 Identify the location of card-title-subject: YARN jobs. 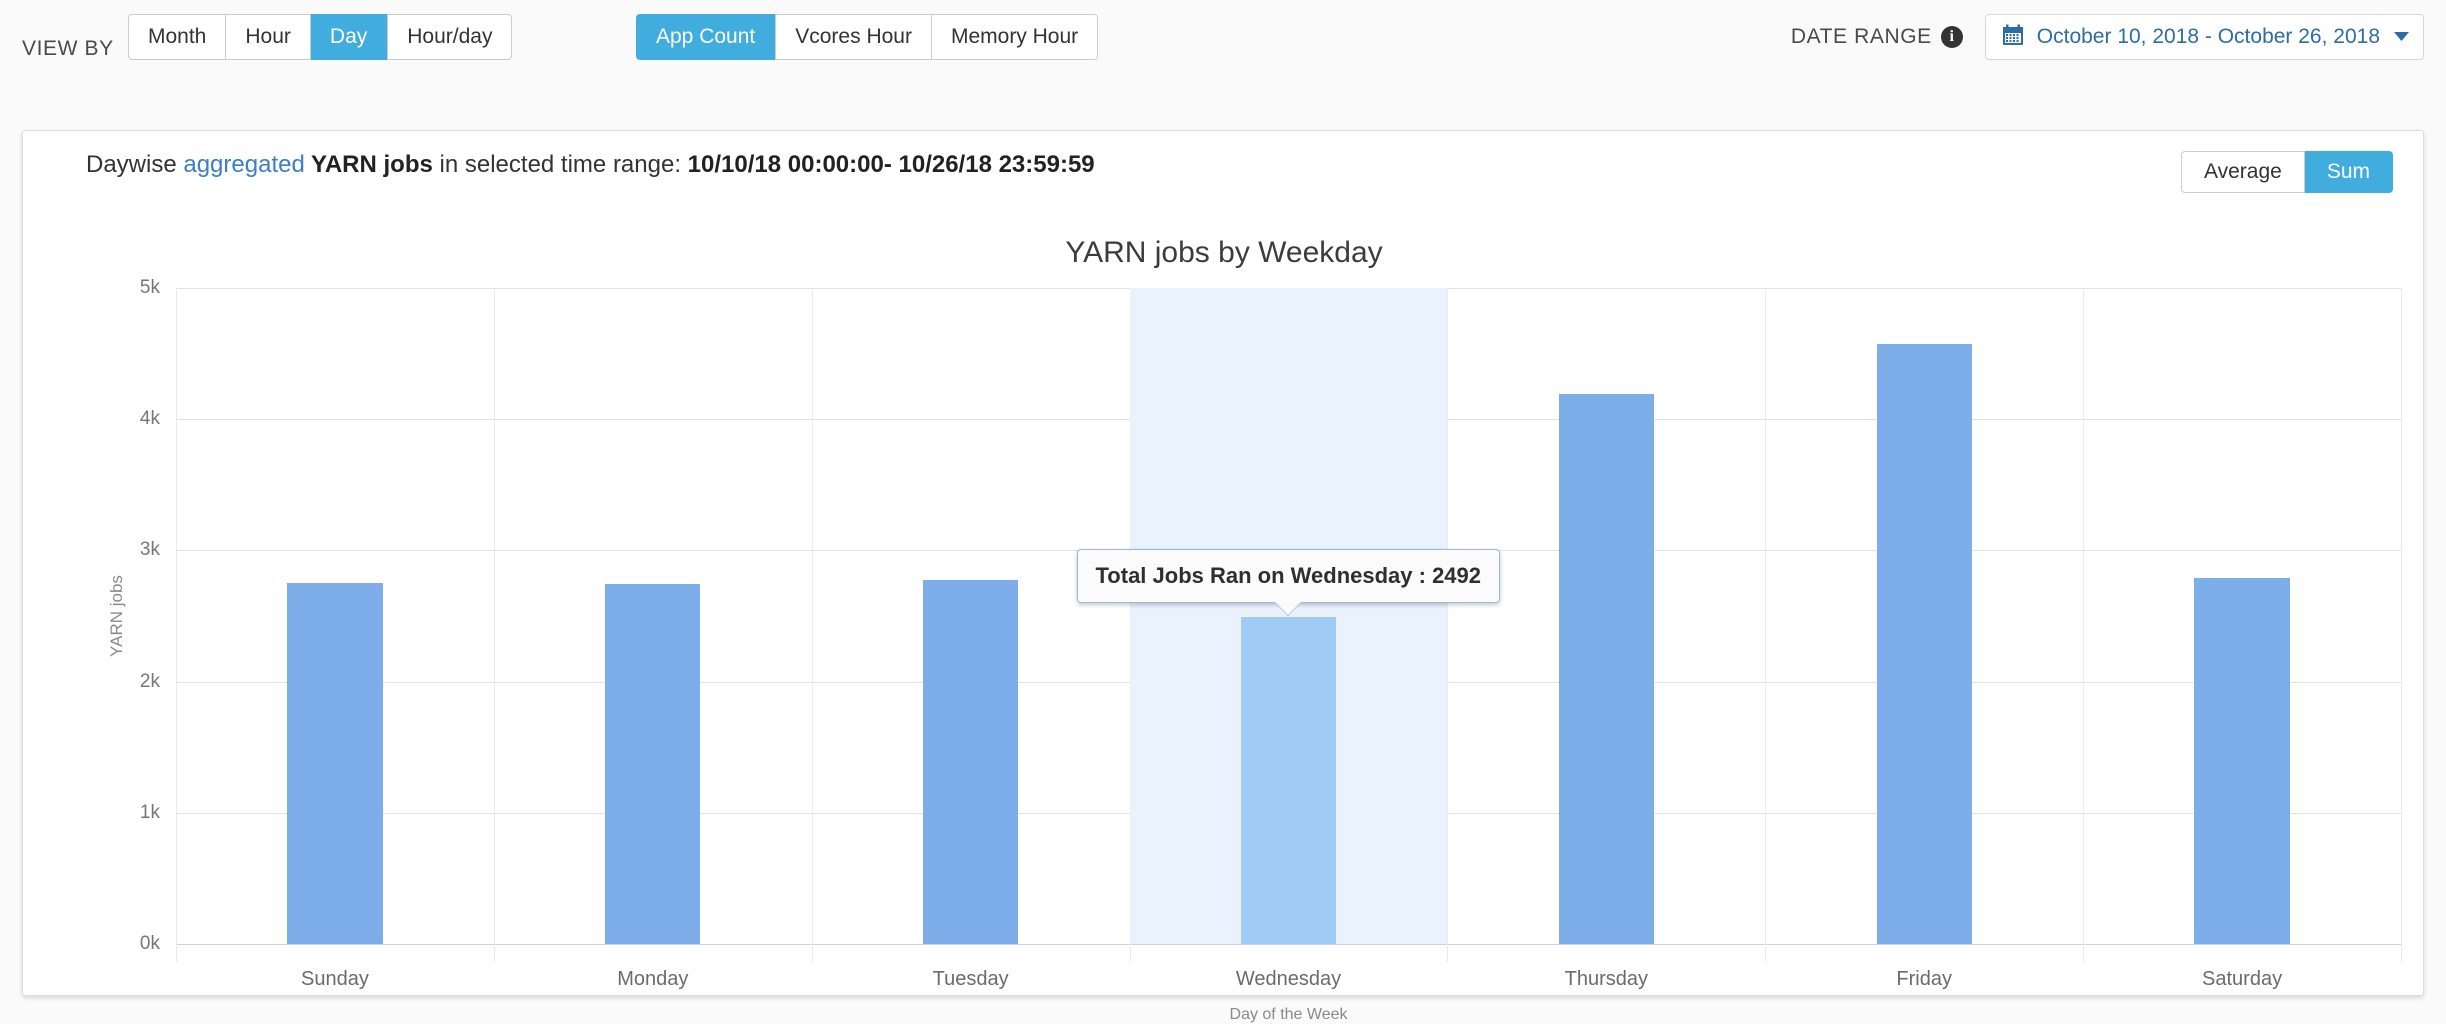
(368, 164).